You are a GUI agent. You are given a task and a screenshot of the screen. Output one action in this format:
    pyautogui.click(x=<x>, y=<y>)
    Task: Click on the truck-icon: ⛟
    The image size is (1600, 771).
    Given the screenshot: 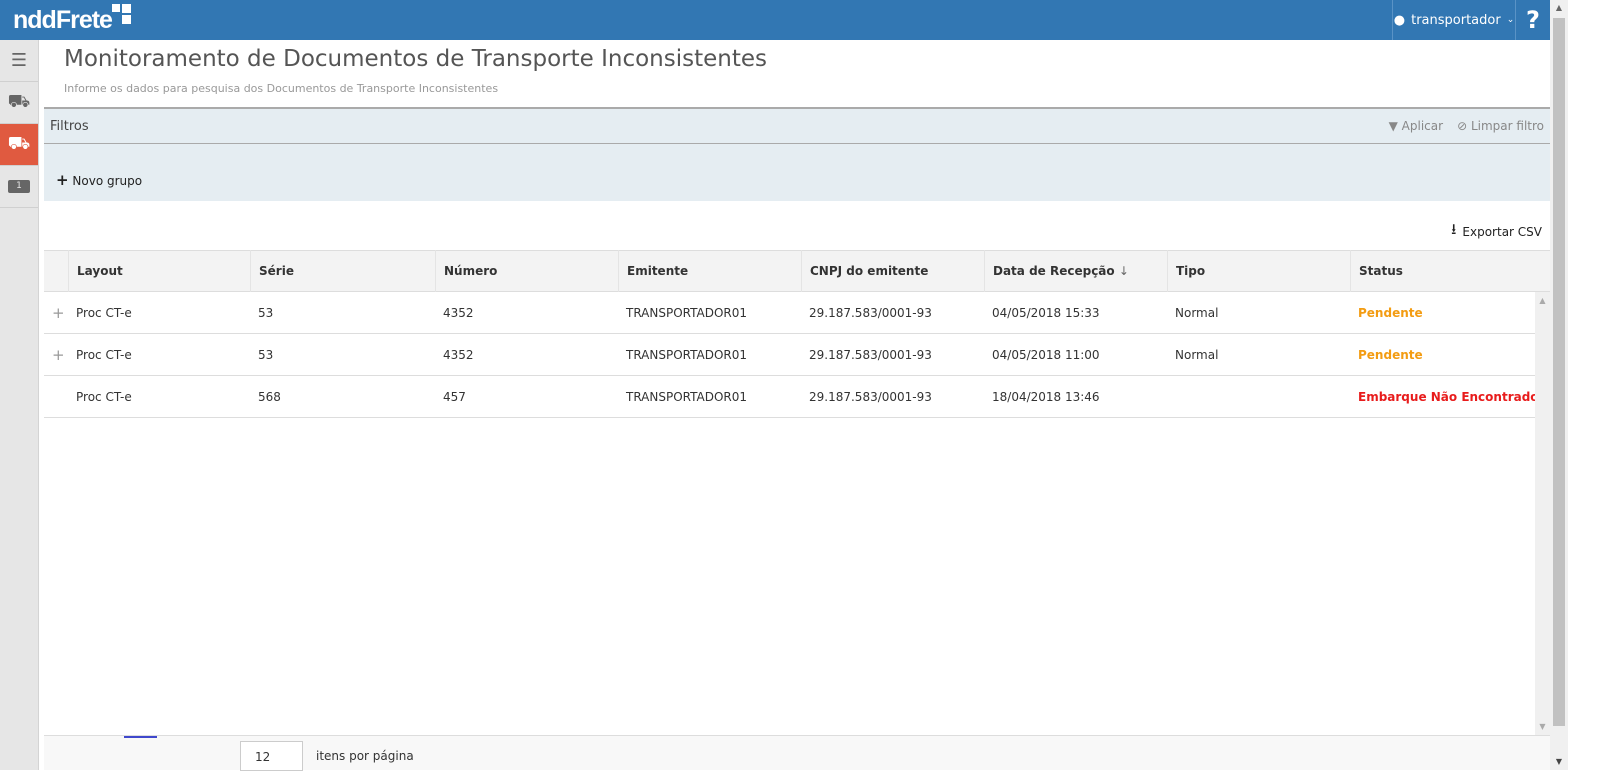 What is the action you would take?
    pyautogui.click(x=19, y=103)
    